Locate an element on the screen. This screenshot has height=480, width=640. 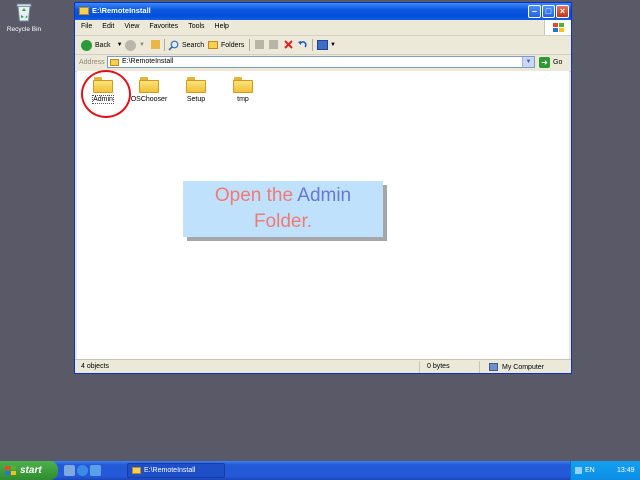
recycle-bin-icon is located at coordinates (24, 12).